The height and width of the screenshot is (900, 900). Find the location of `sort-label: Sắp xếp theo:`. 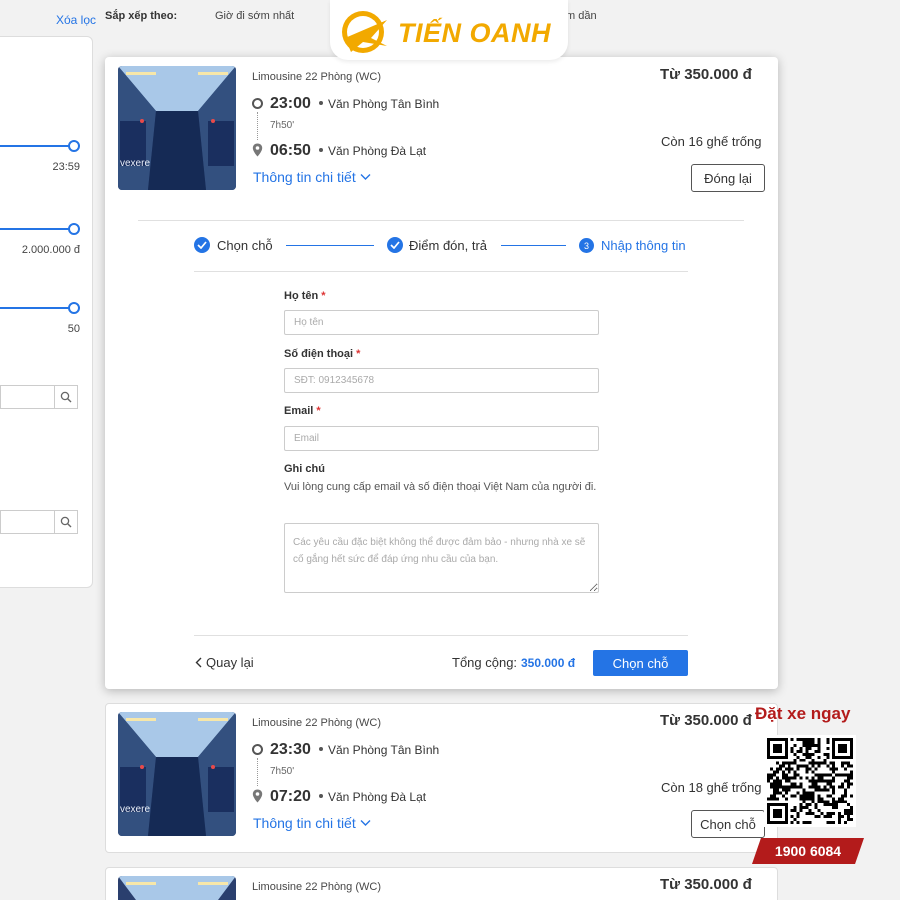

sort-label: Sắp xếp theo: is located at coordinates (141, 16).